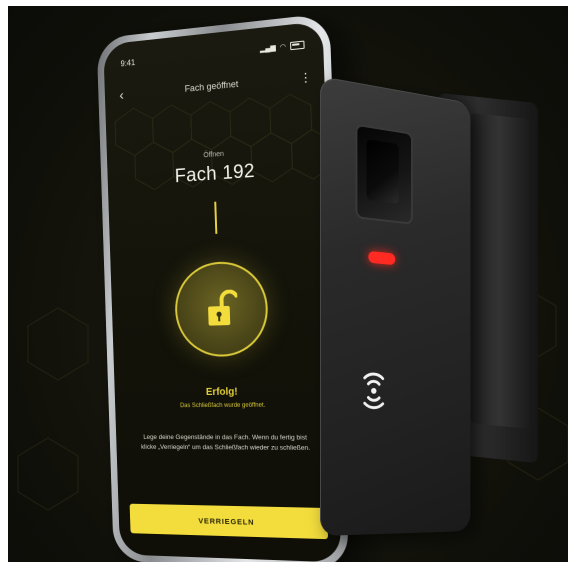 The width and height of the screenshot is (578, 569). Describe the element at coordinates (212, 53) in the screenshot. I see `status-bar: 9:41 ▂▄▆ ◠` at that location.